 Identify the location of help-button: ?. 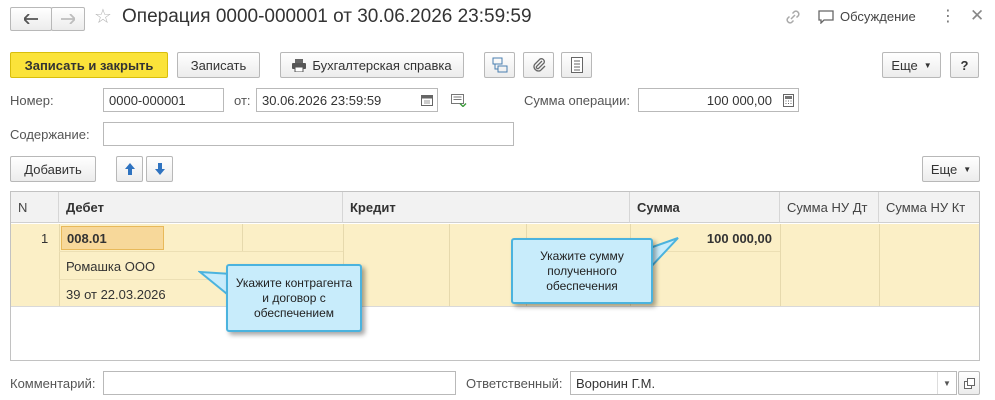
(964, 65).